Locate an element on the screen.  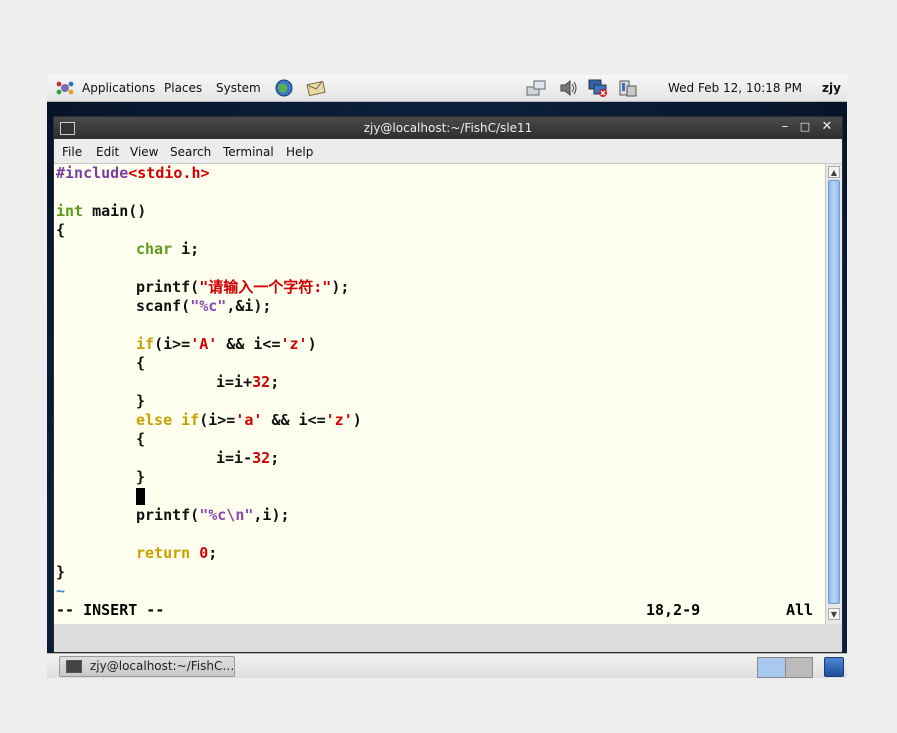
scroll-indicator: All is located at coordinates (800, 610).